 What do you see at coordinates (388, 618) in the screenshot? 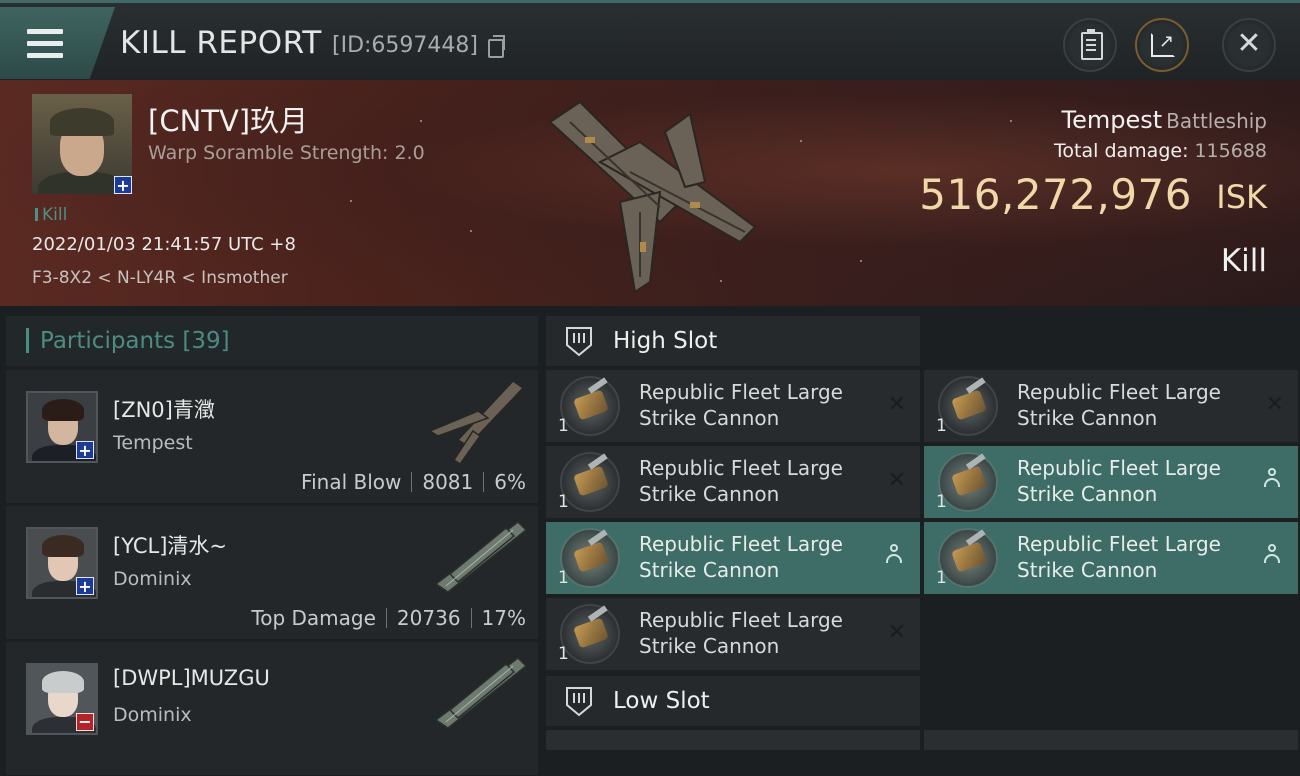
I see `participant-stats: Top Damage 20736 17%` at bounding box center [388, 618].